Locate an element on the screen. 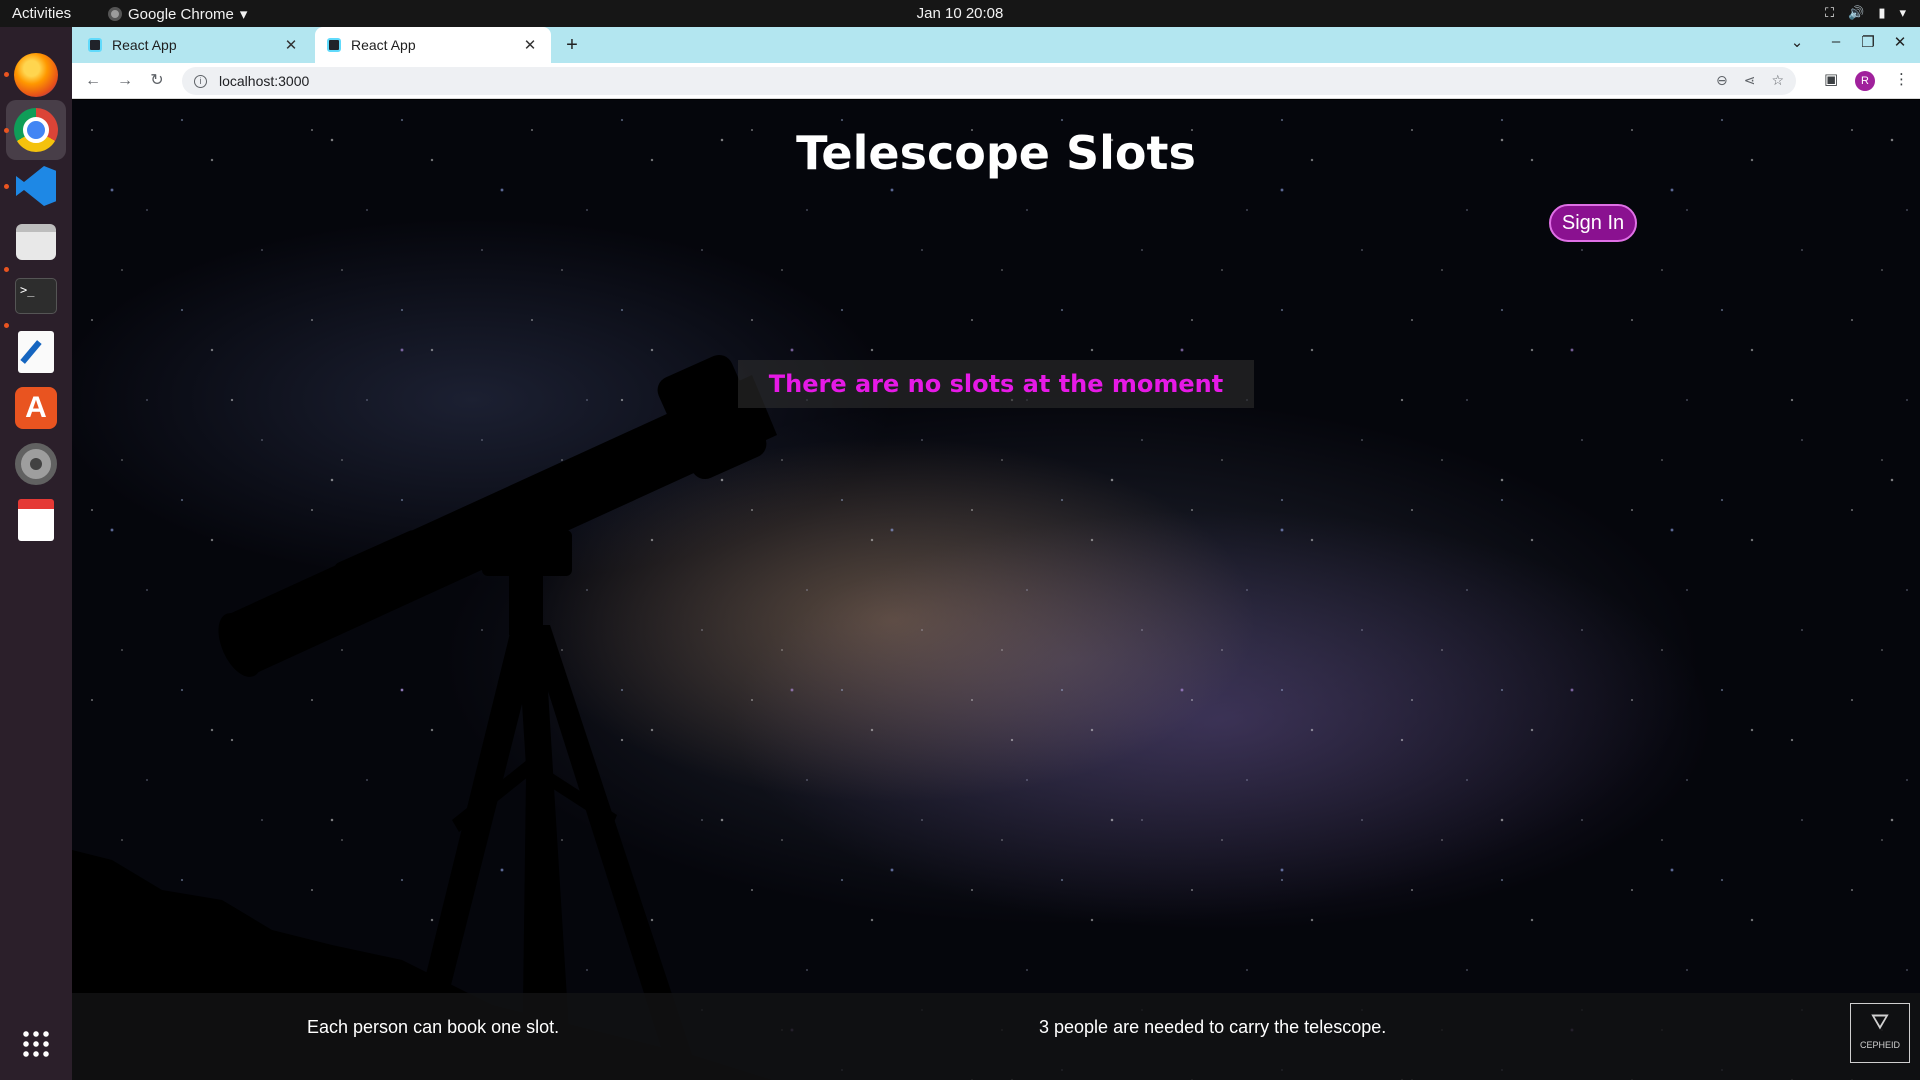 The height and width of the screenshot is (1080, 1920). new-tab-button: + is located at coordinates (572, 45).